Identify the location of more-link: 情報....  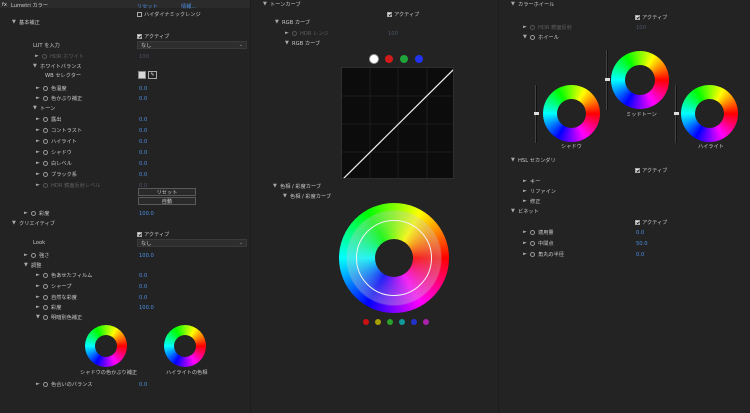
(188, 6).